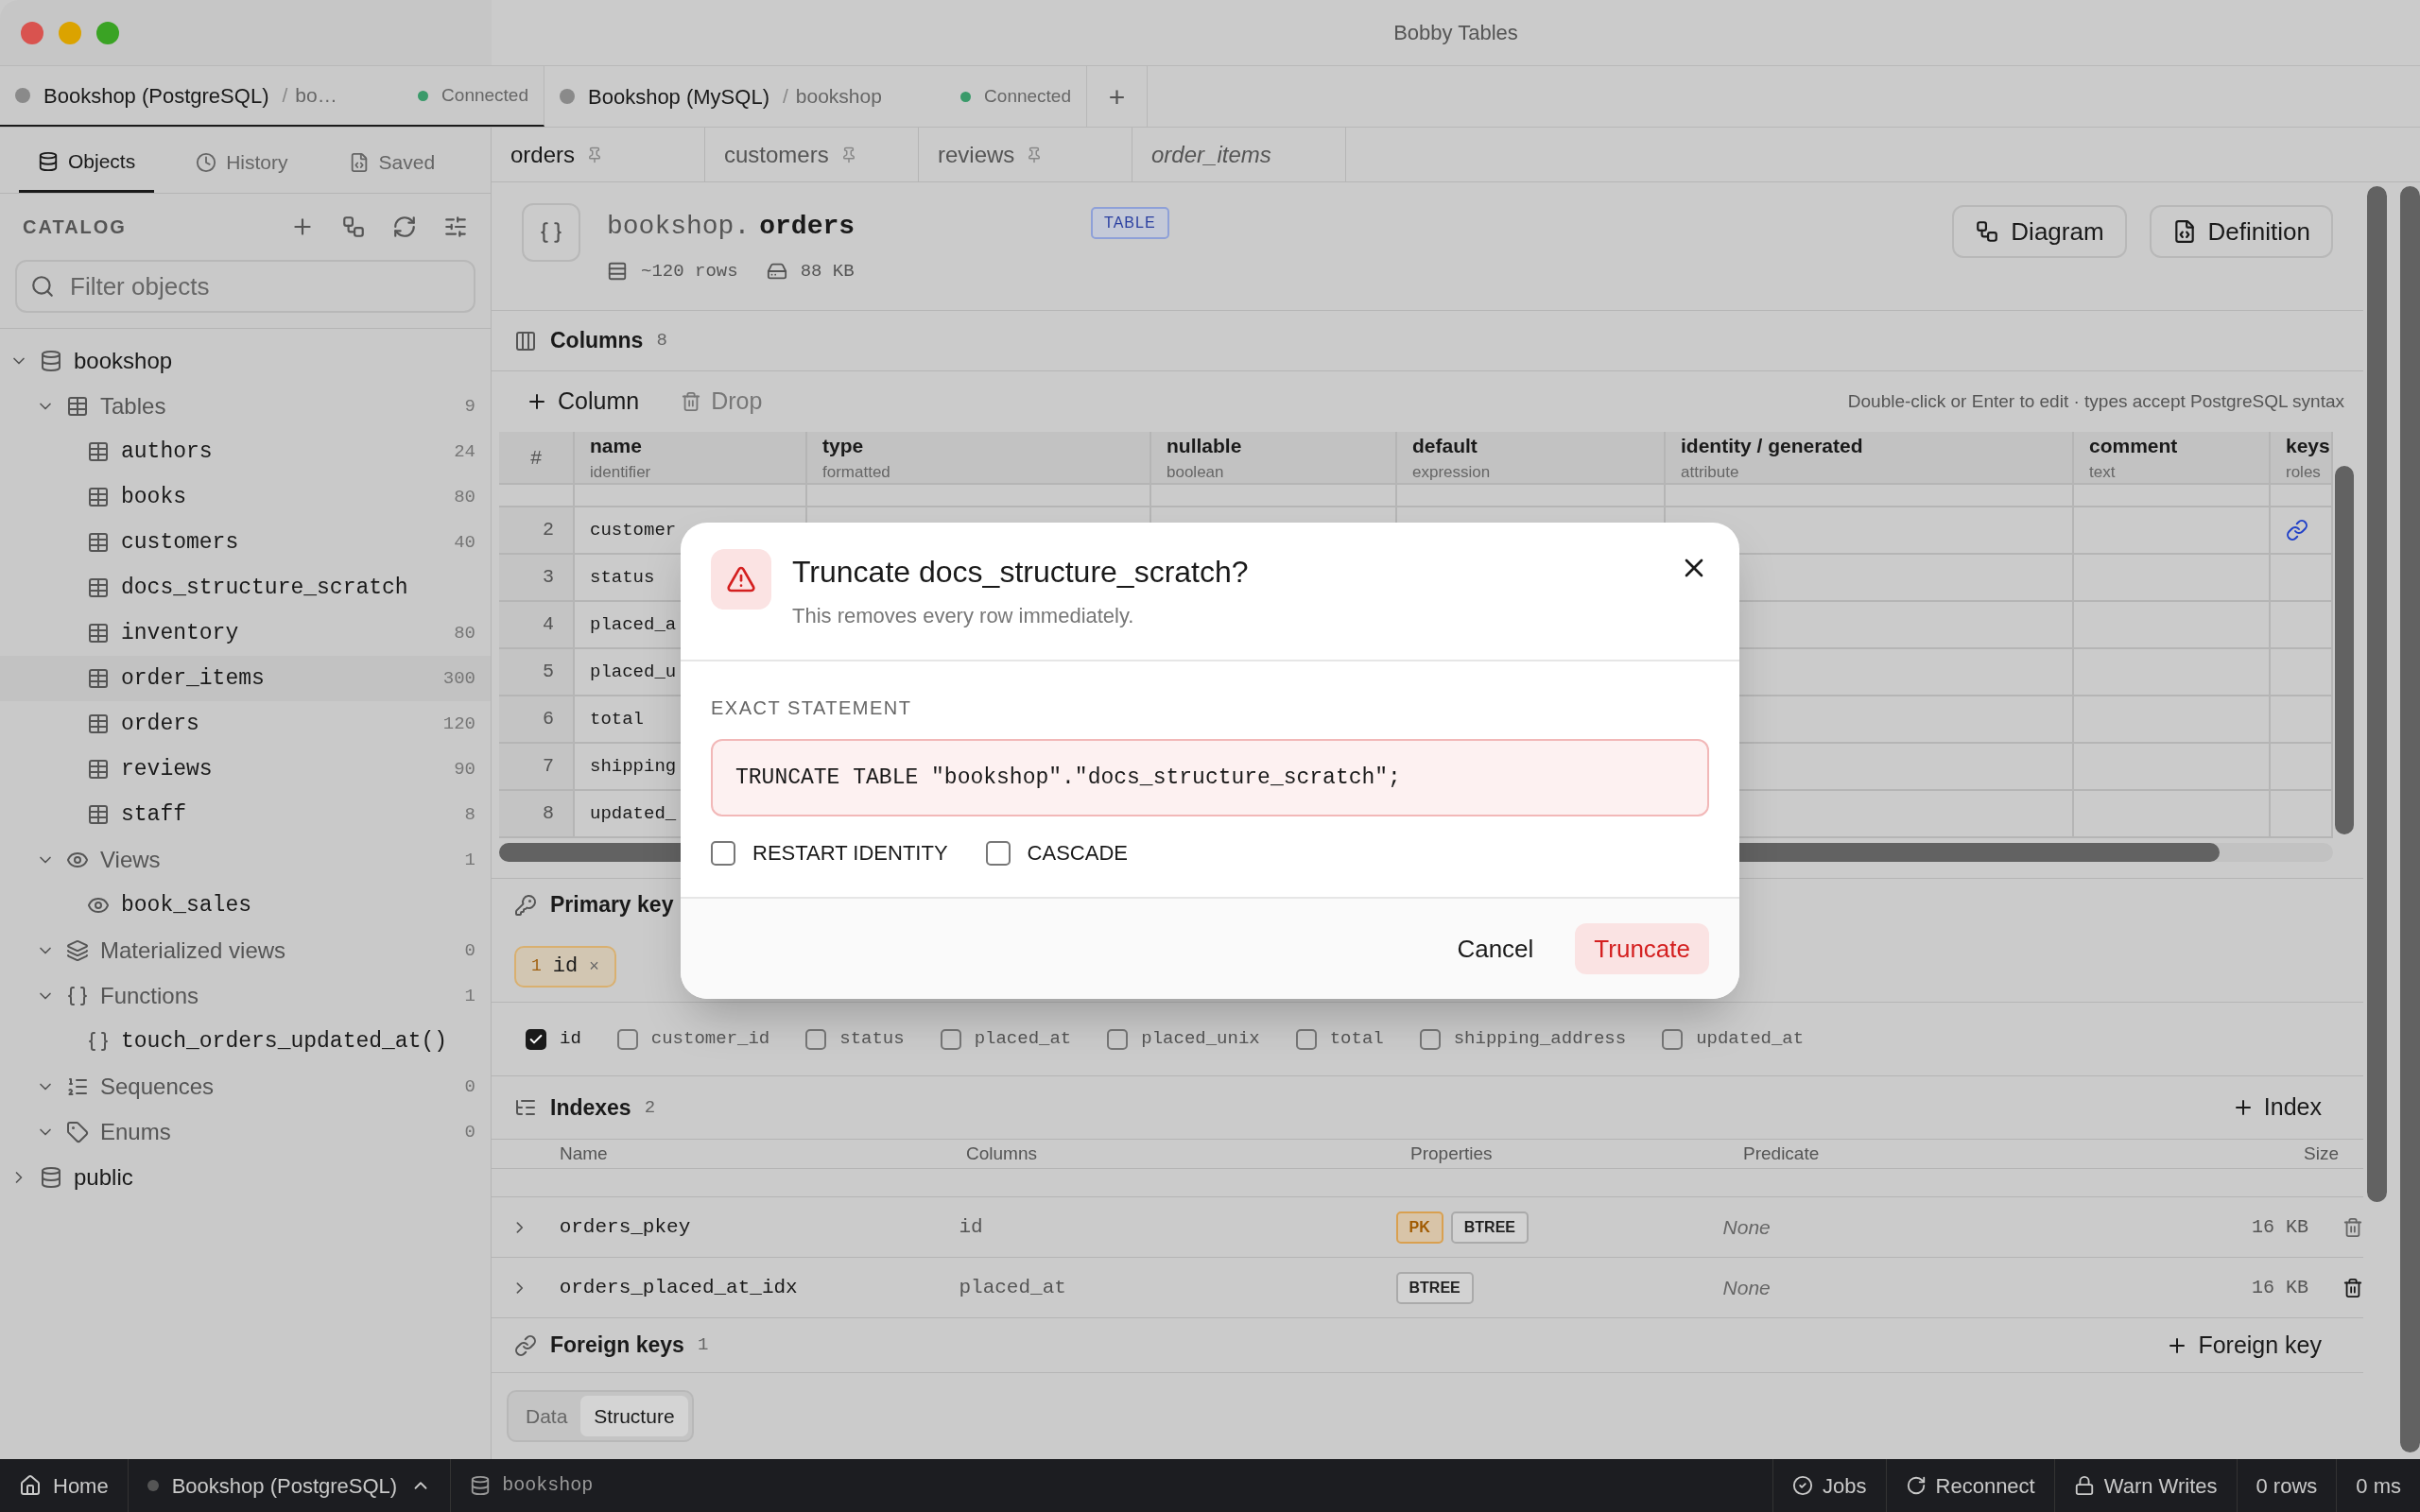 This screenshot has height=1512, width=2420. What do you see at coordinates (1239, 154) in the screenshot?
I see `object-tab: order_items` at bounding box center [1239, 154].